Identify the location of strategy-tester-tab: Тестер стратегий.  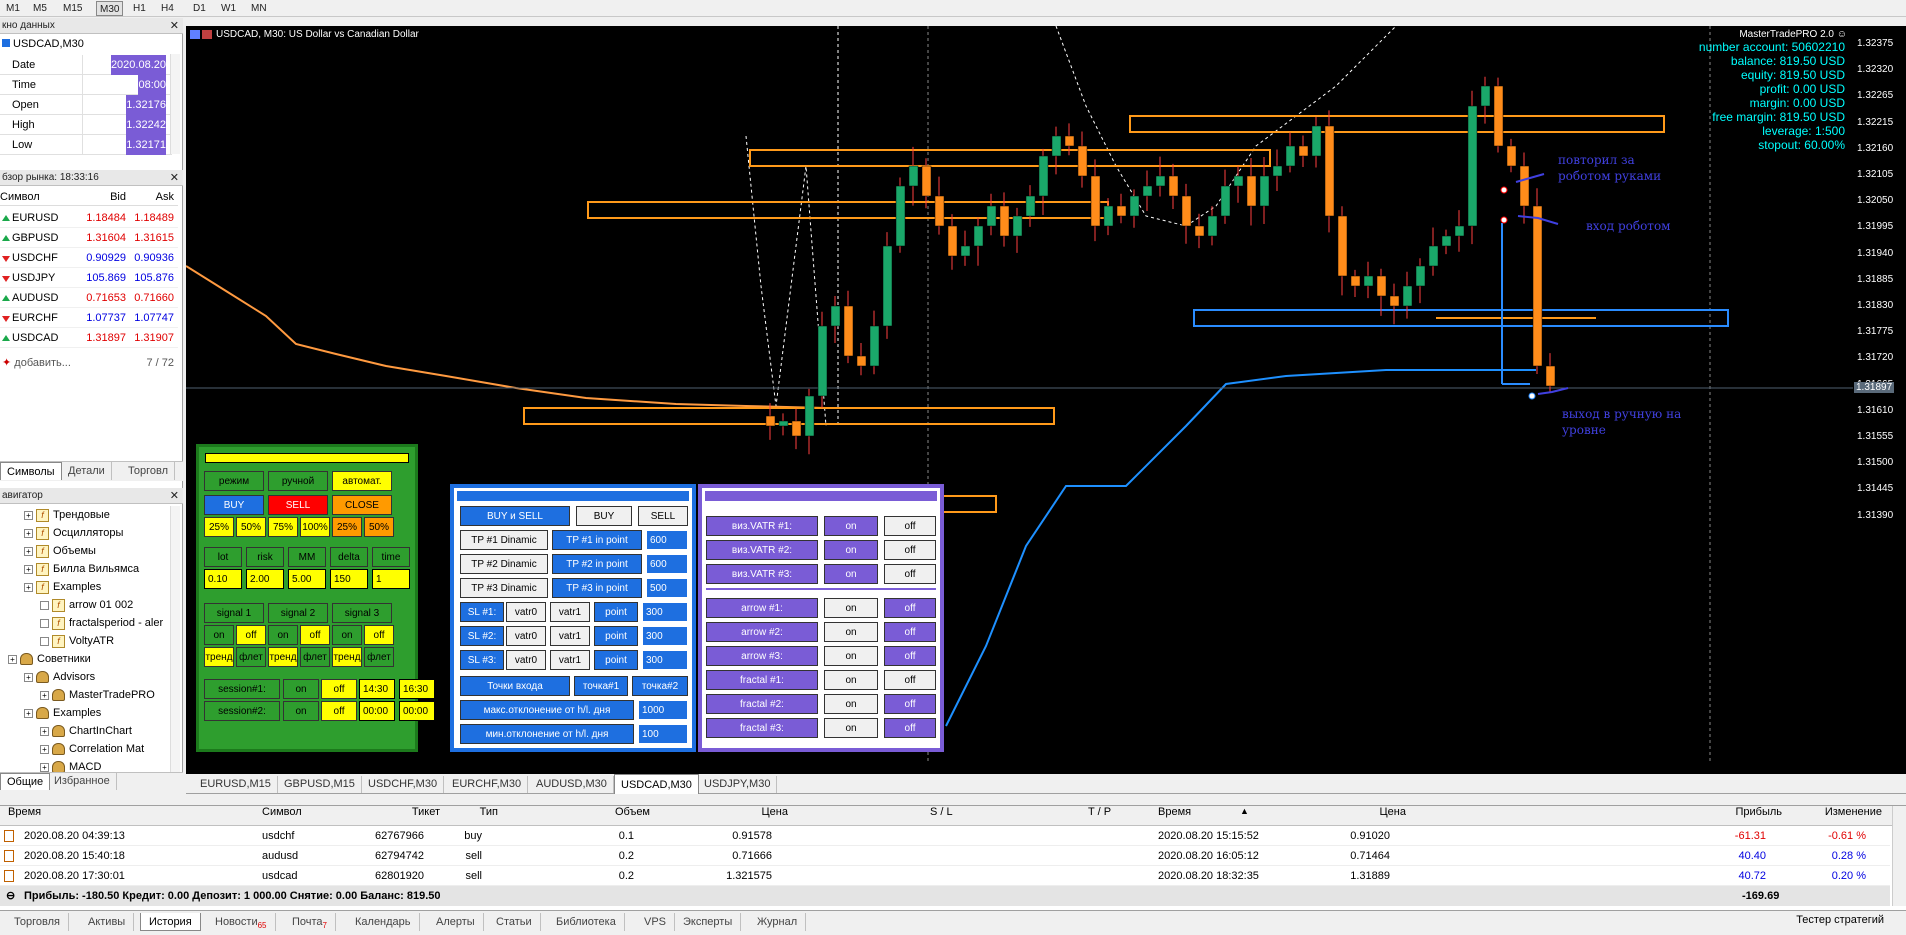
(1840, 920).